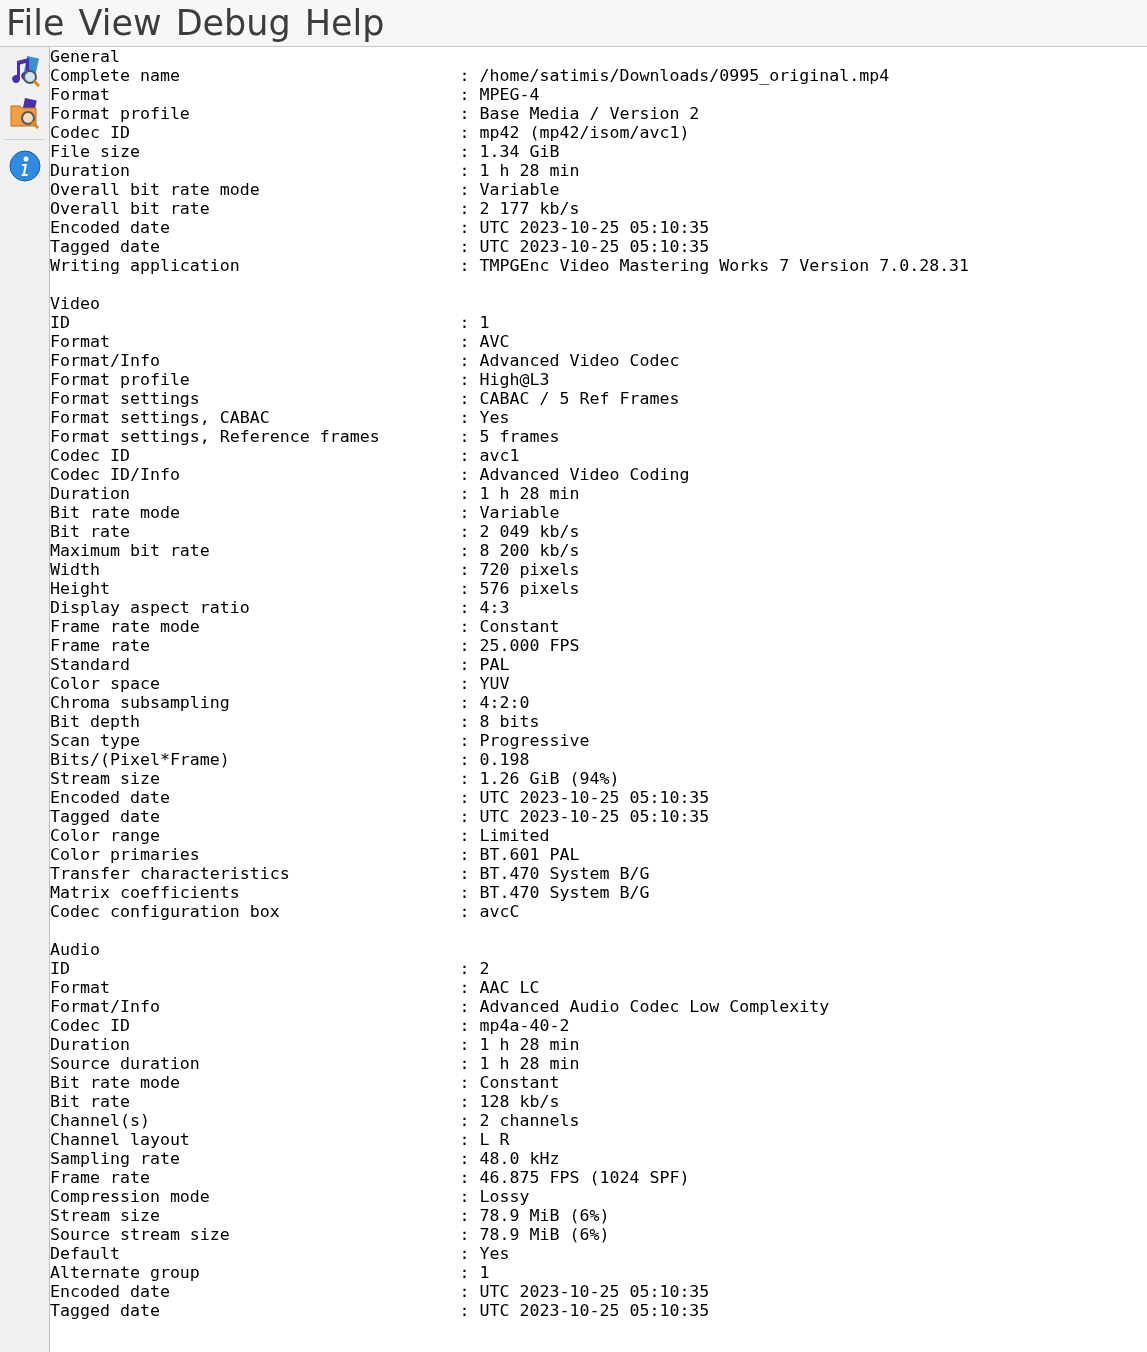 The image size is (1147, 1352). What do you see at coordinates (24, 166) in the screenshot?
I see `info-icon` at bounding box center [24, 166].